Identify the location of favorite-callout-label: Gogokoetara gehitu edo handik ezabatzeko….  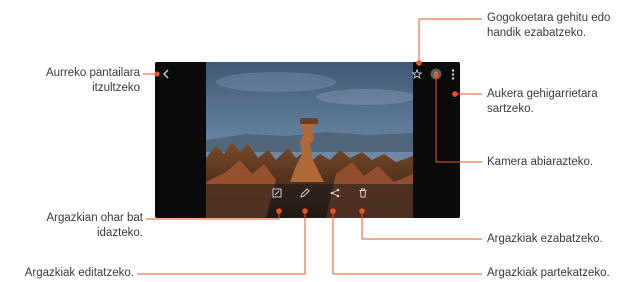
(560, 26).